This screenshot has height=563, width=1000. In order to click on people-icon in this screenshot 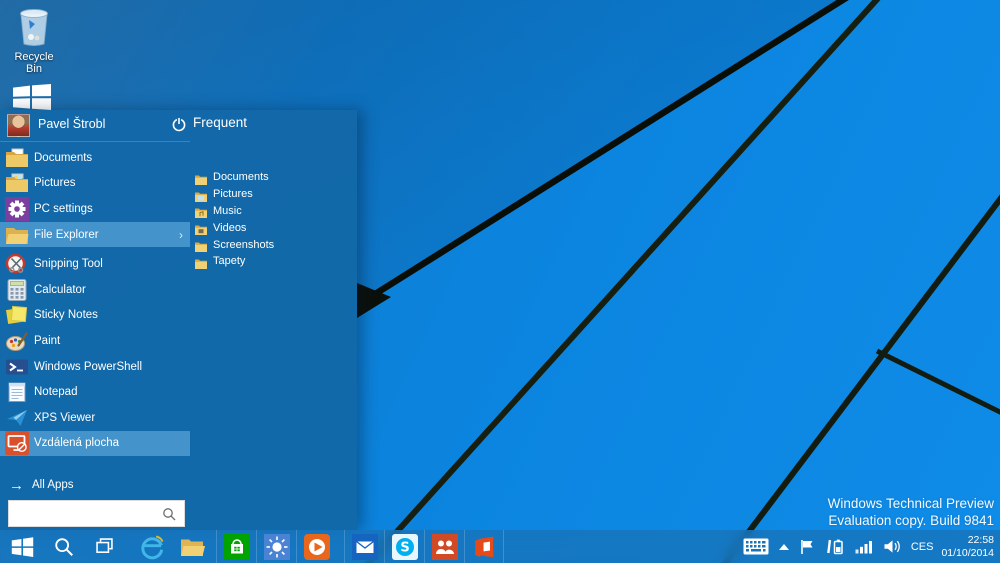, I will do `click(444, 546)`.